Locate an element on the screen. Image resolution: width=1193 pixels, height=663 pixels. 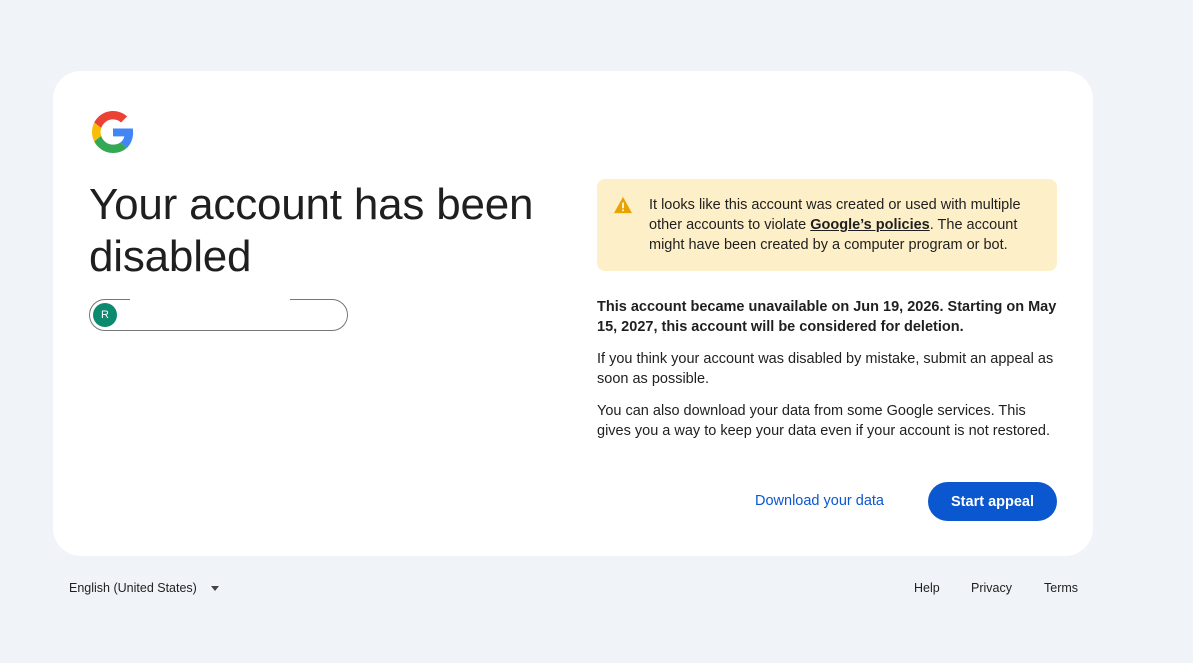
help-link: Help is located at coordinates (927, 588).